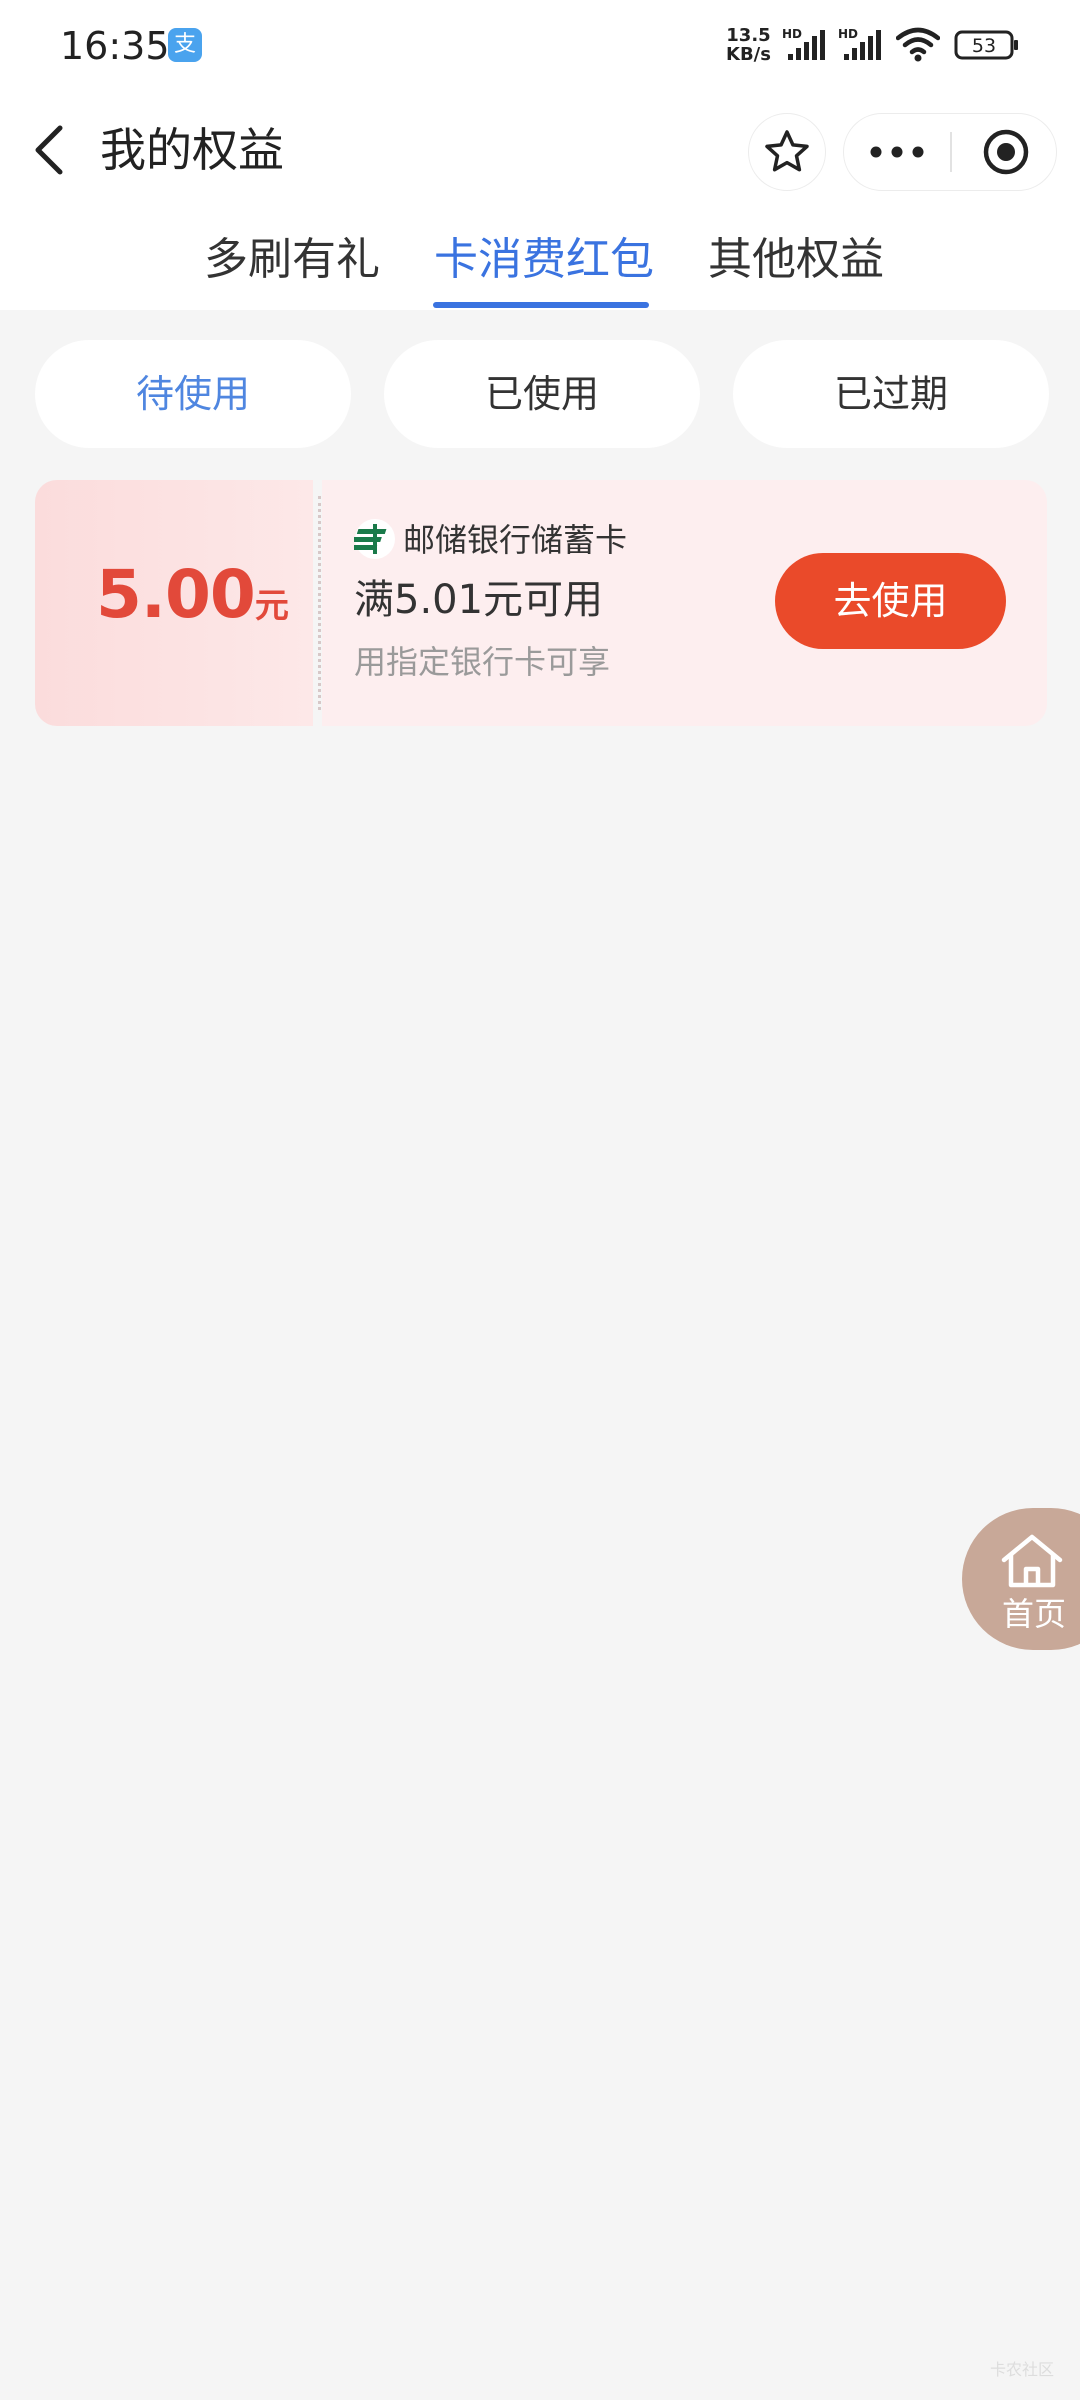 This screenshot has width=1080, height=2400. I want to click on coupon-amount: 5.00元, so click(192, 594).